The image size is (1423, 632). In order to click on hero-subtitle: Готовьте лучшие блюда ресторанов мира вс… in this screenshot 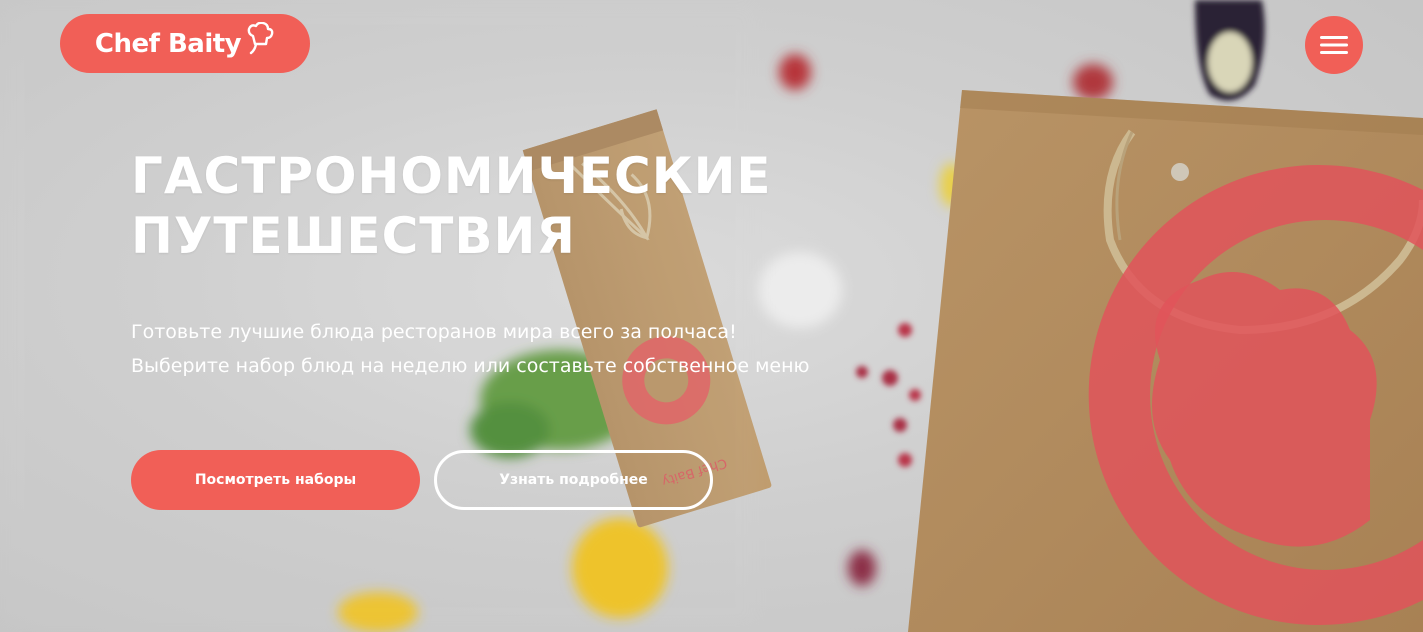, I will do `click(470, 349)`.